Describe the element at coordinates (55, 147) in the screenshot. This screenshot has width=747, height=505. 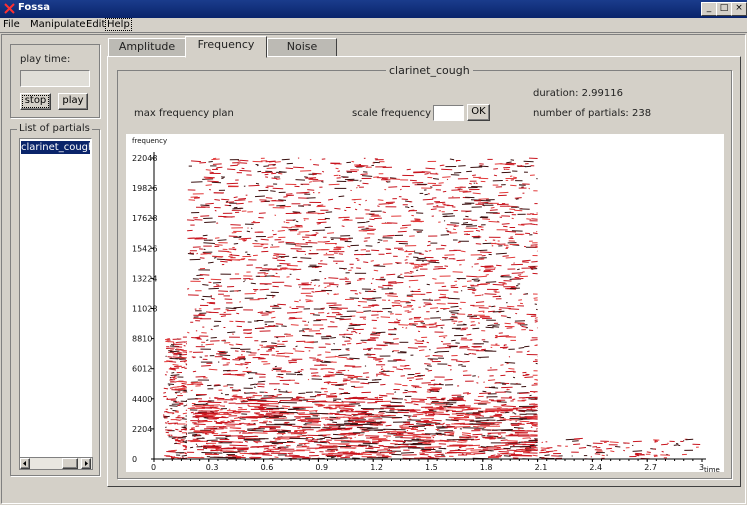
I see `list-item: clarinet_cough` at that location.